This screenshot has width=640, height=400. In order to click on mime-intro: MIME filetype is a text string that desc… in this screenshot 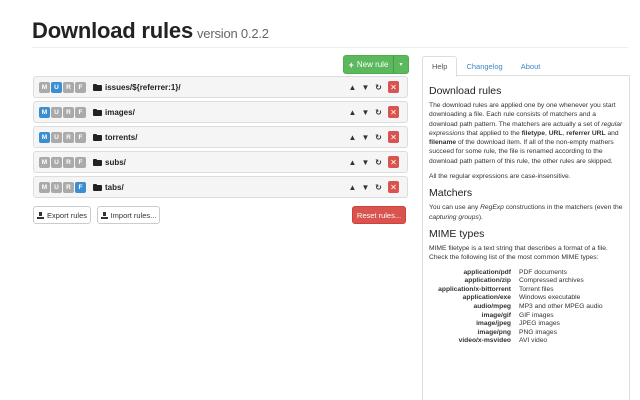, I will do `click(518, 253)`.